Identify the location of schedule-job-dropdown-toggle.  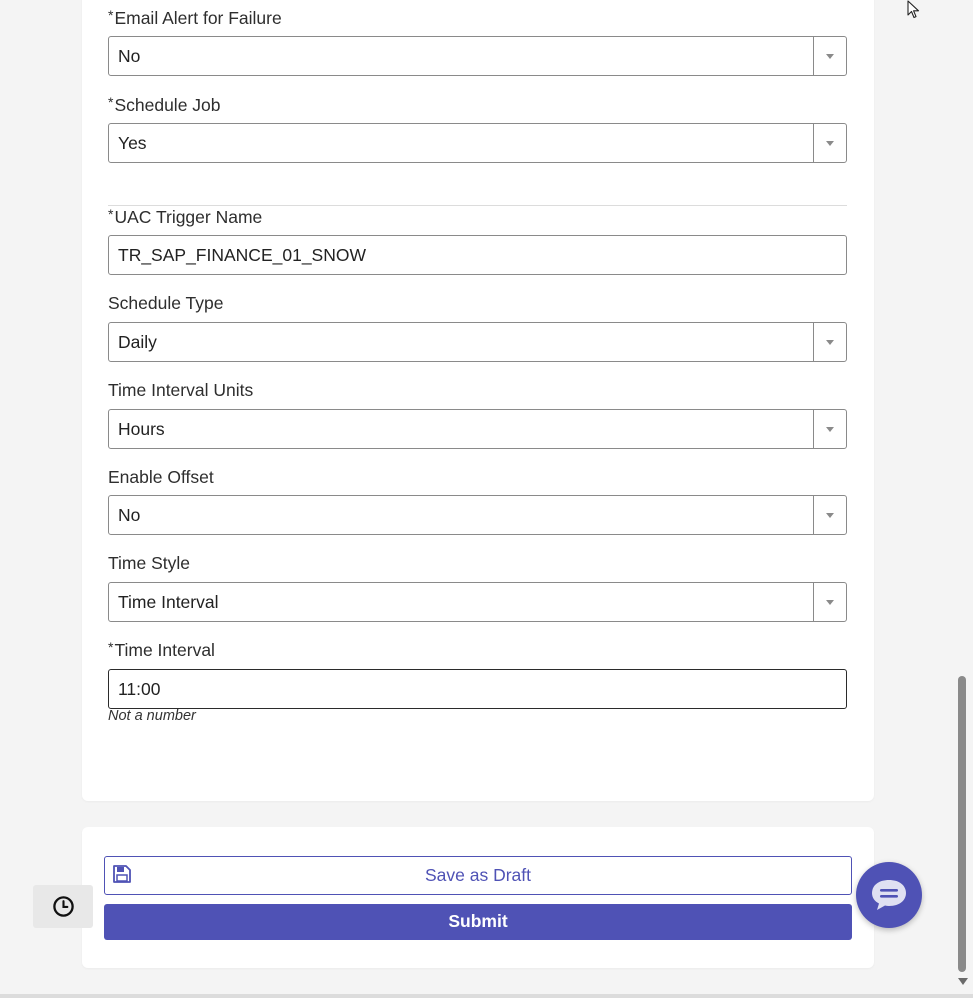
(829, 143).